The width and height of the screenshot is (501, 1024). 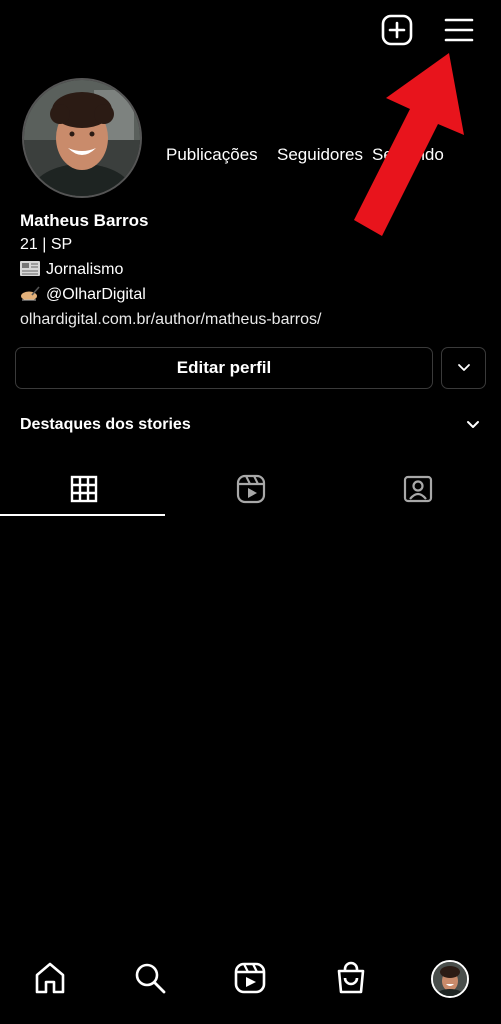 I want to click on posts-label: Publicações, so click(x=212, y=155).